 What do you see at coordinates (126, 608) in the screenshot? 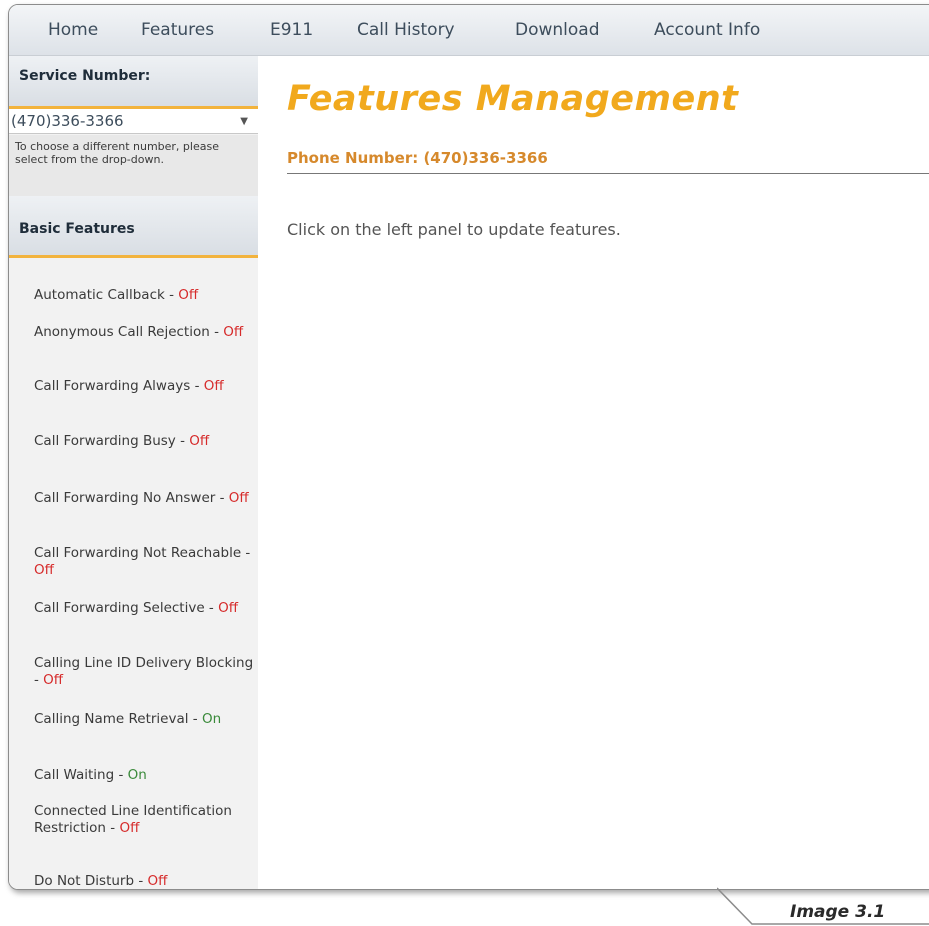
I see `feature-label: Call Forwarding Selective -` at bounding box center [126, 608].